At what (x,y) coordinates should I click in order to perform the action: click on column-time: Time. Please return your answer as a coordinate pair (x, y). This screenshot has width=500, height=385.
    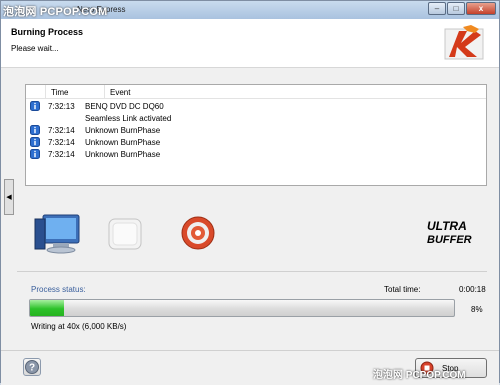
    Looking at the image, I should click on (59, 92).